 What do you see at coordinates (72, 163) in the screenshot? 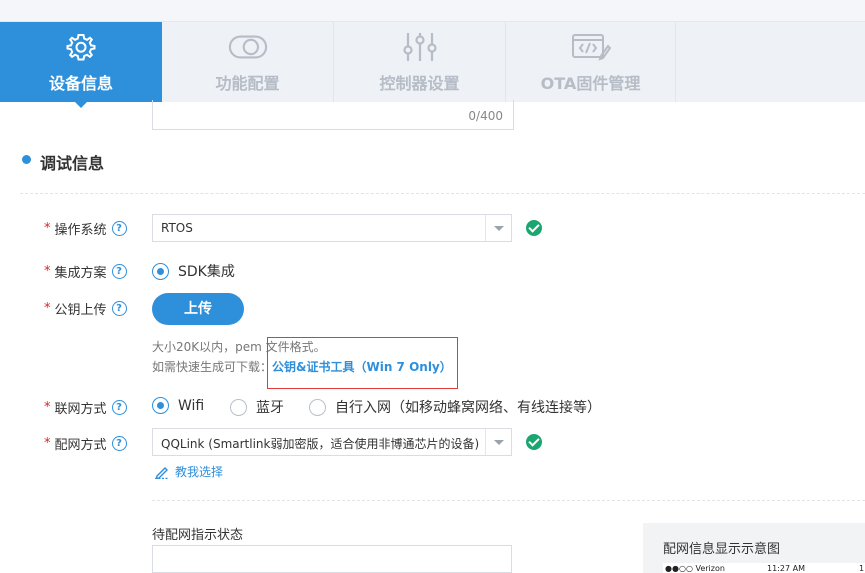
I see `section-title: 调试信息` at bounding box center [72, 163].